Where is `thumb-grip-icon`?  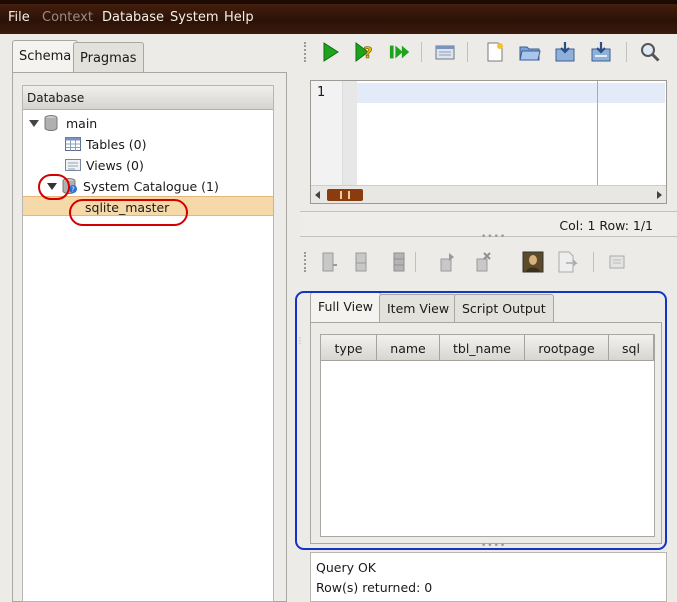
thumb-grip-icon is located at coordinates (345, 195).